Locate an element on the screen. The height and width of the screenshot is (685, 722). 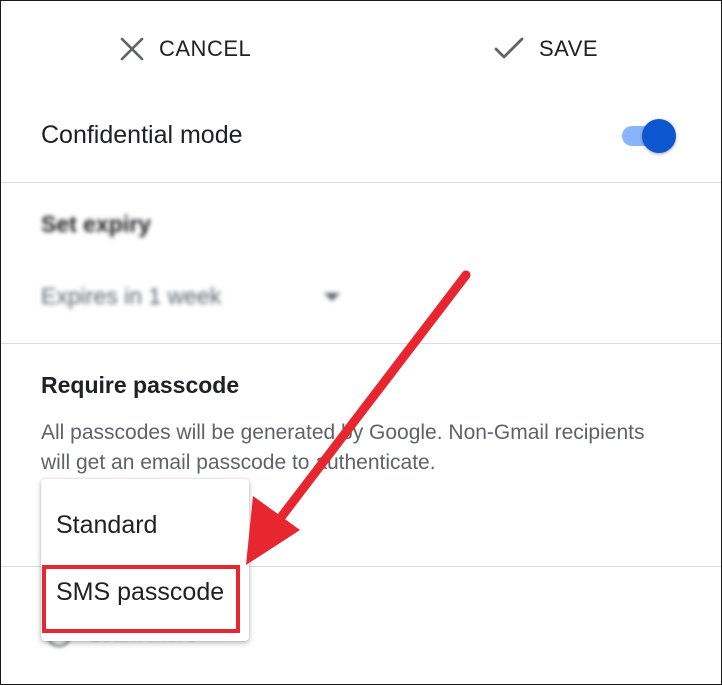
expiry-dropdown: Expires in 1 week is located at coordinates (201, 298).